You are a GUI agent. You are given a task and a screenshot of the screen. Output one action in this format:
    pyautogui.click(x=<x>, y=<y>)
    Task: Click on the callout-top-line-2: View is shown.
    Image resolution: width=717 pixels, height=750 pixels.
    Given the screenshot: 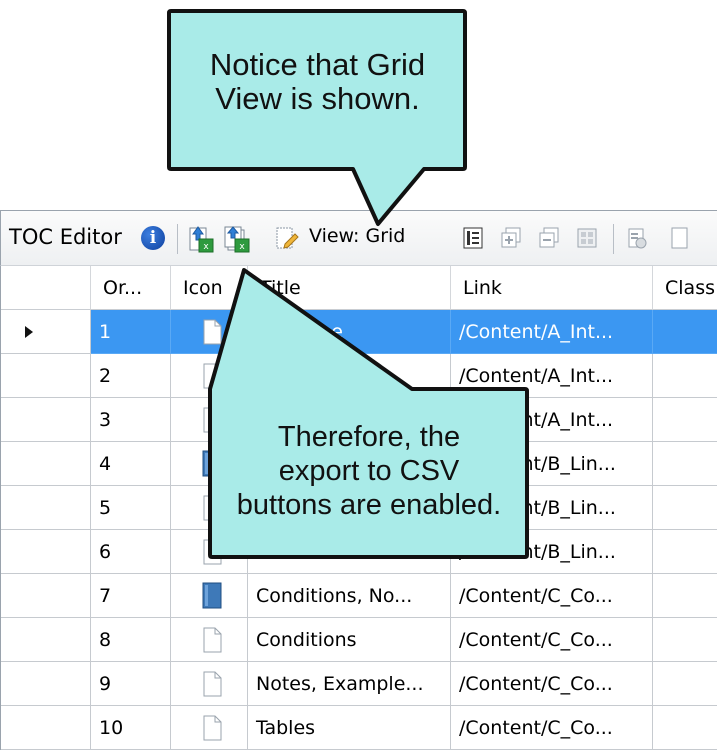 What is the action you would take?
    pyautogui.click(x=317, y=98)
    